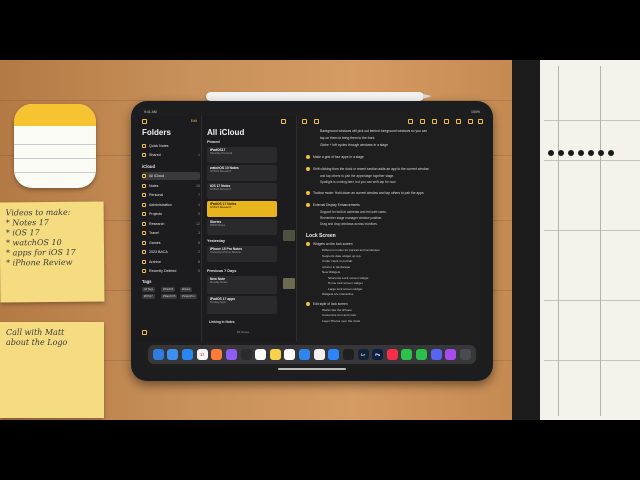 The width and height of the screenshot is (640, 480). I want to click on status-battery: 100%, so click(475, 112).